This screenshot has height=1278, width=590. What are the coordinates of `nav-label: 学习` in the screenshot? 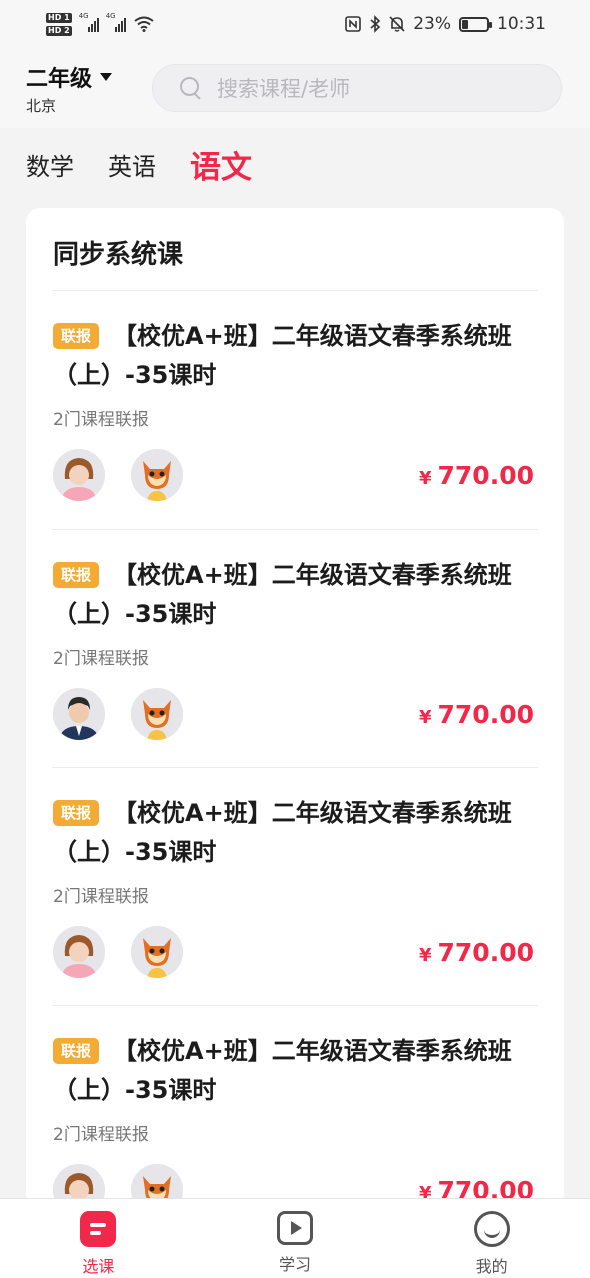 It's located at (295, 1264).